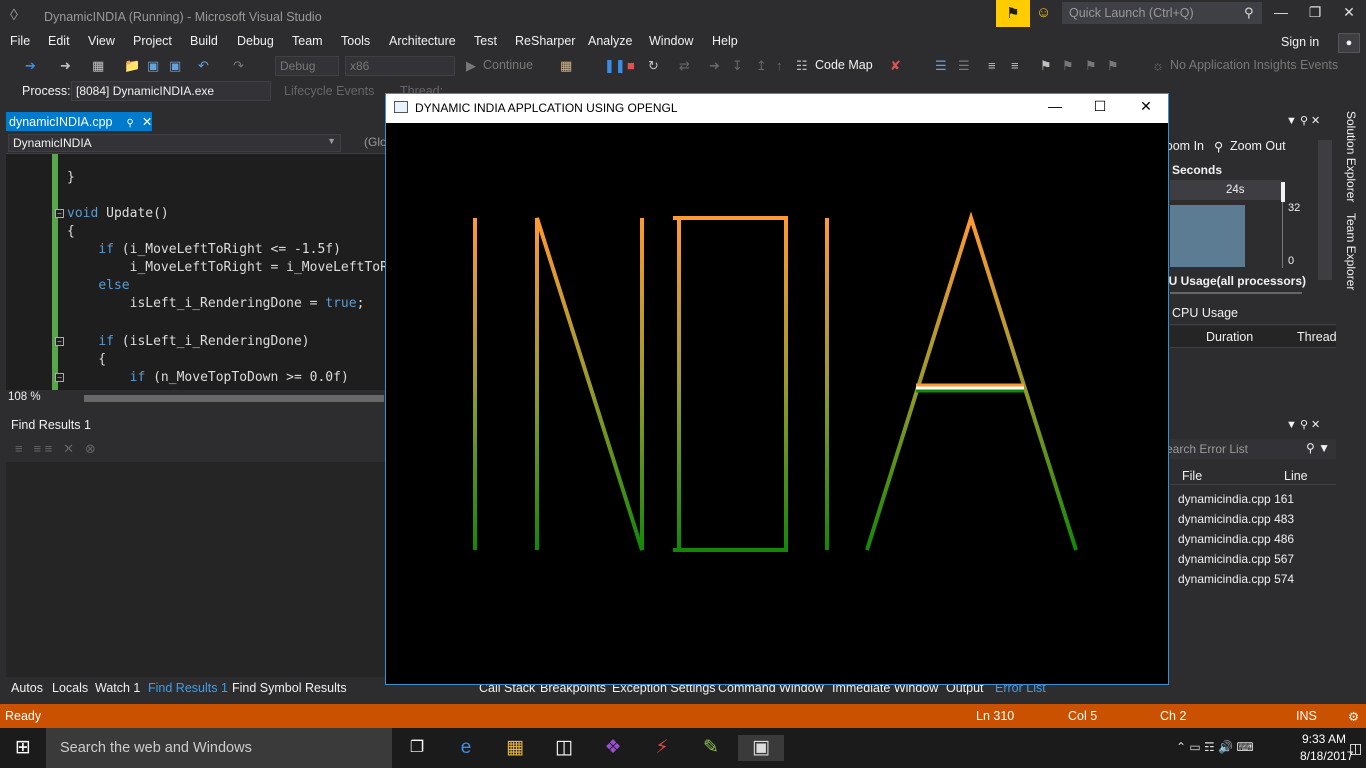 The image size is (1366, 768). I want to click on table-row: dynamicindia.cpp 486, so click(1236, 539).